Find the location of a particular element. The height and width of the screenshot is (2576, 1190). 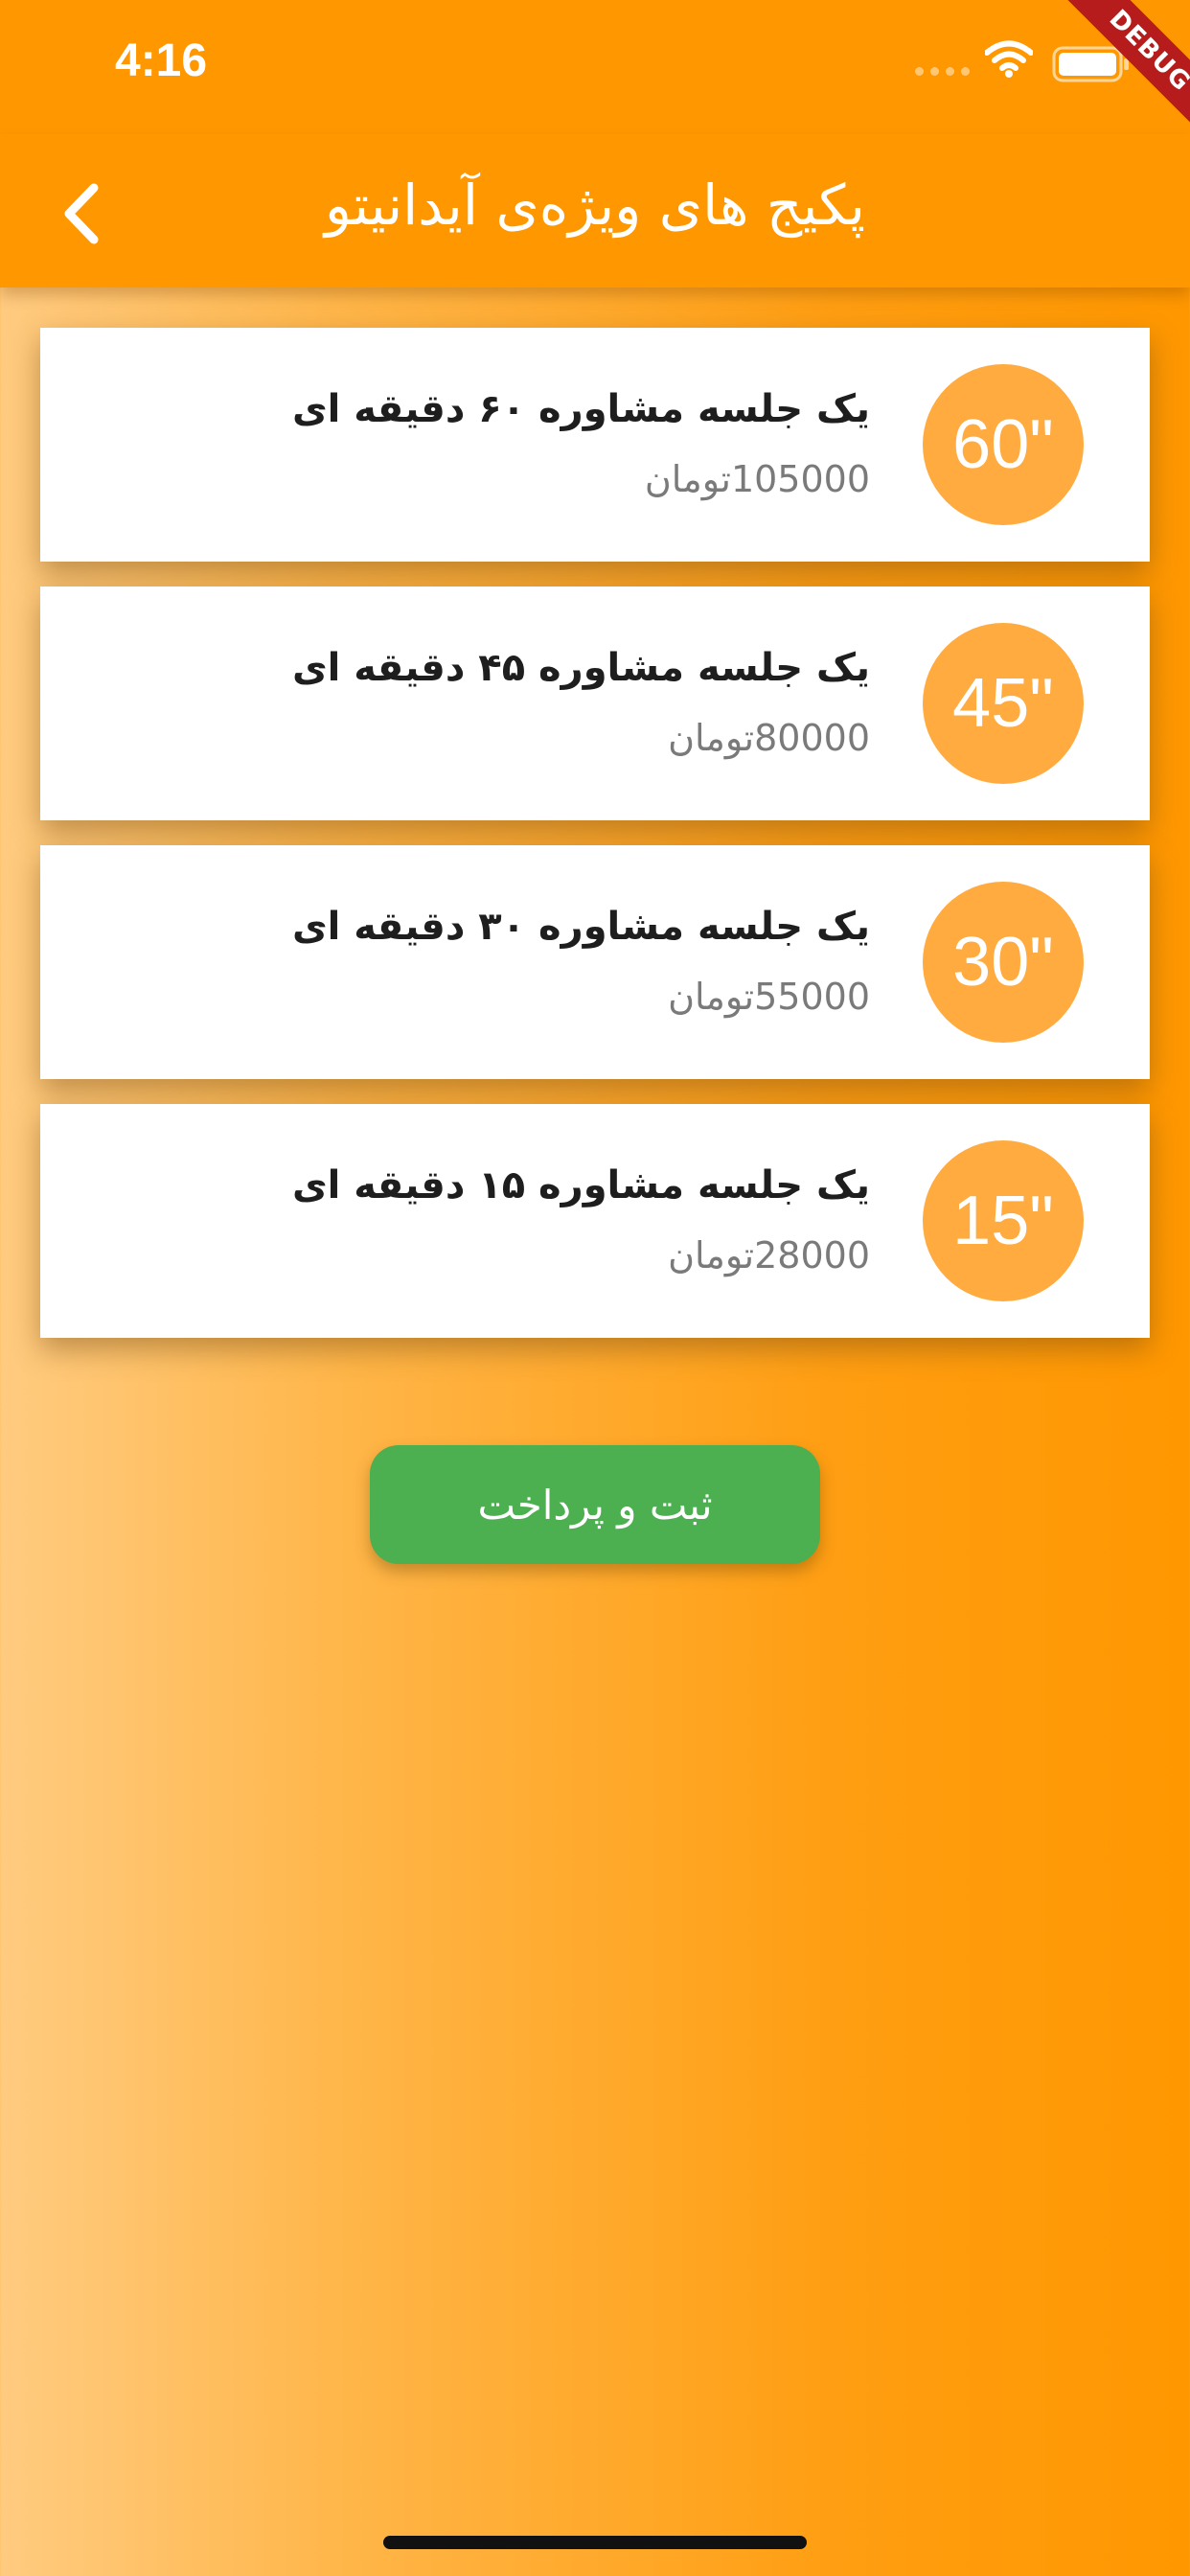

status-bar: 4:16 is located at coordinates (595, 67).